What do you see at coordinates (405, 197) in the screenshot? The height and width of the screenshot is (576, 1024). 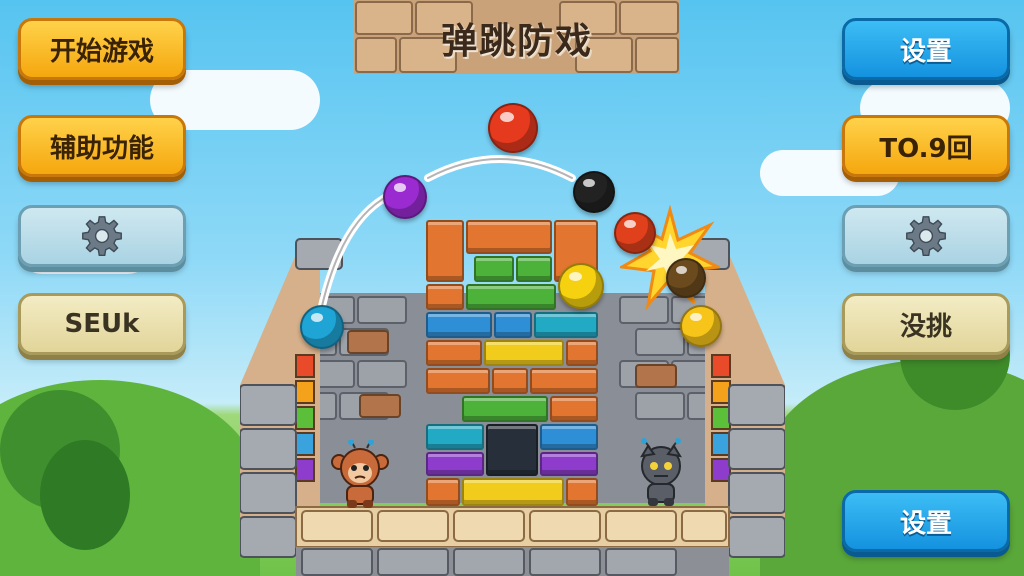 I see `purple-ball` at bounding box center [405, 197].